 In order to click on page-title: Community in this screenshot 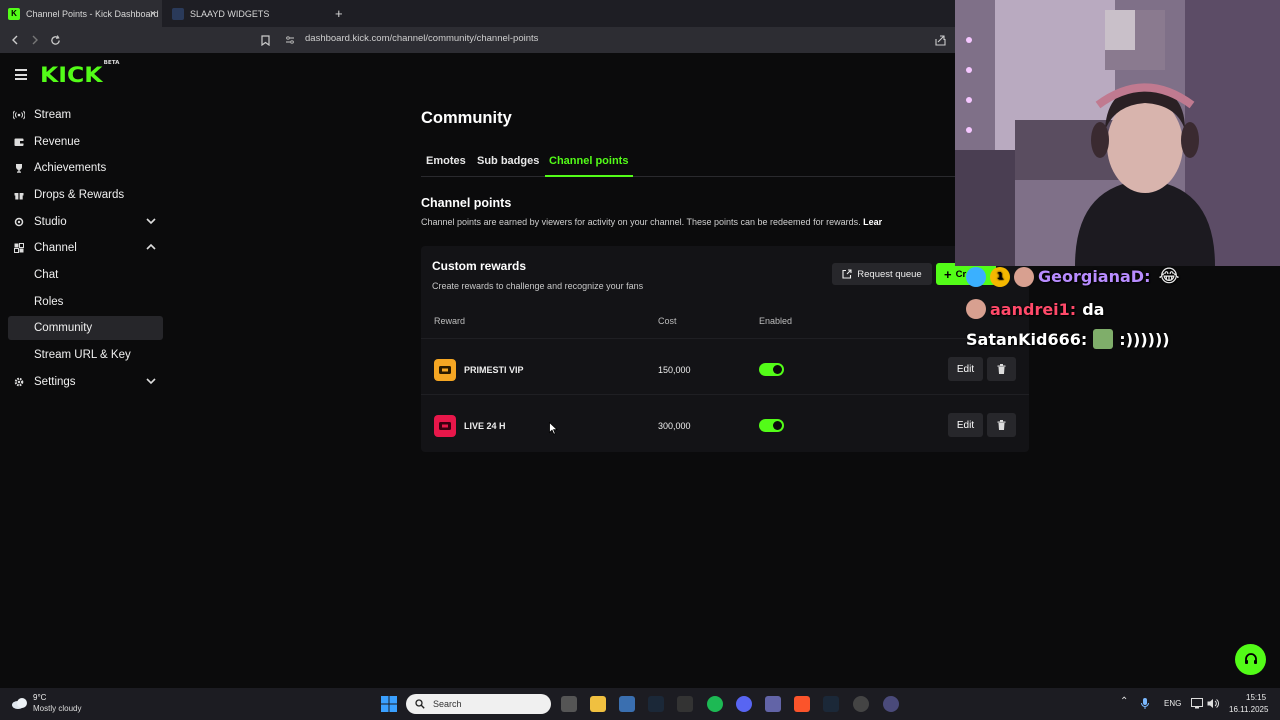, I will do `click(466, 118)`.